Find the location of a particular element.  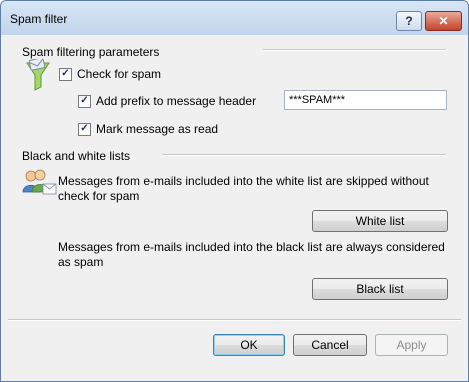

ok-button: OK is located at coordinates (249, 345).